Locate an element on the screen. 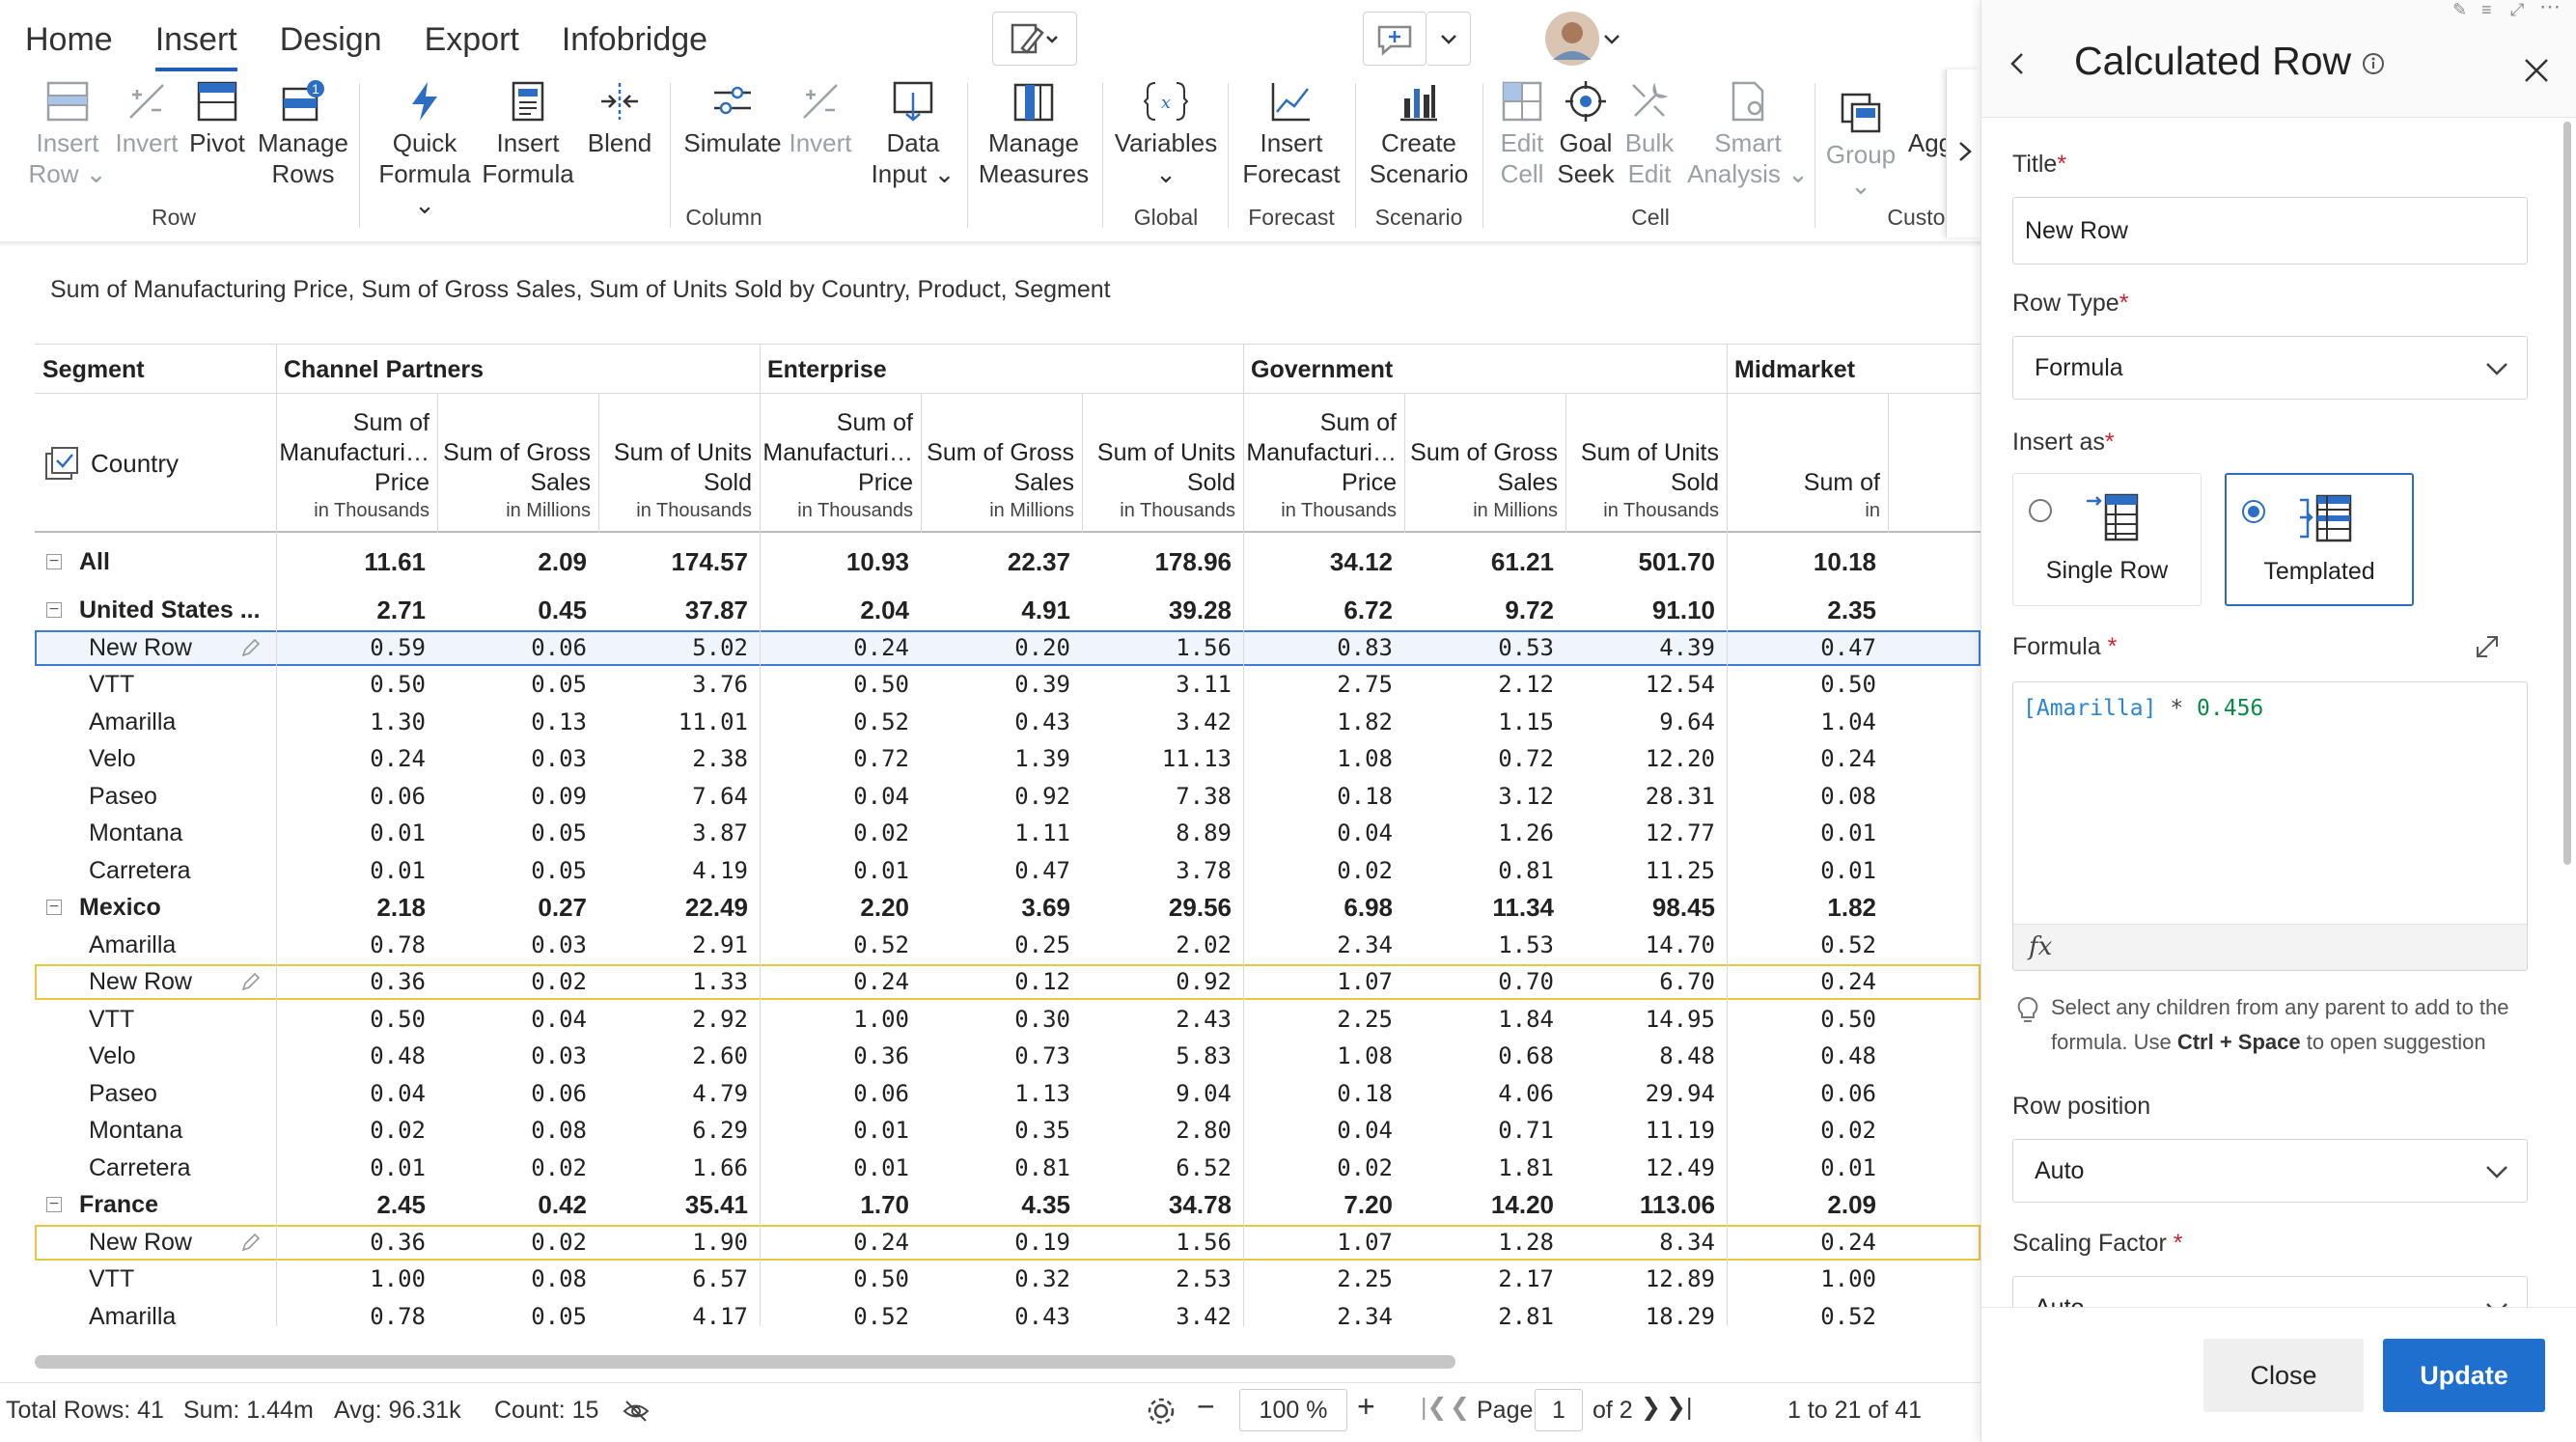  cell-value: 1.28 is located at coordinates (1484, 1243).